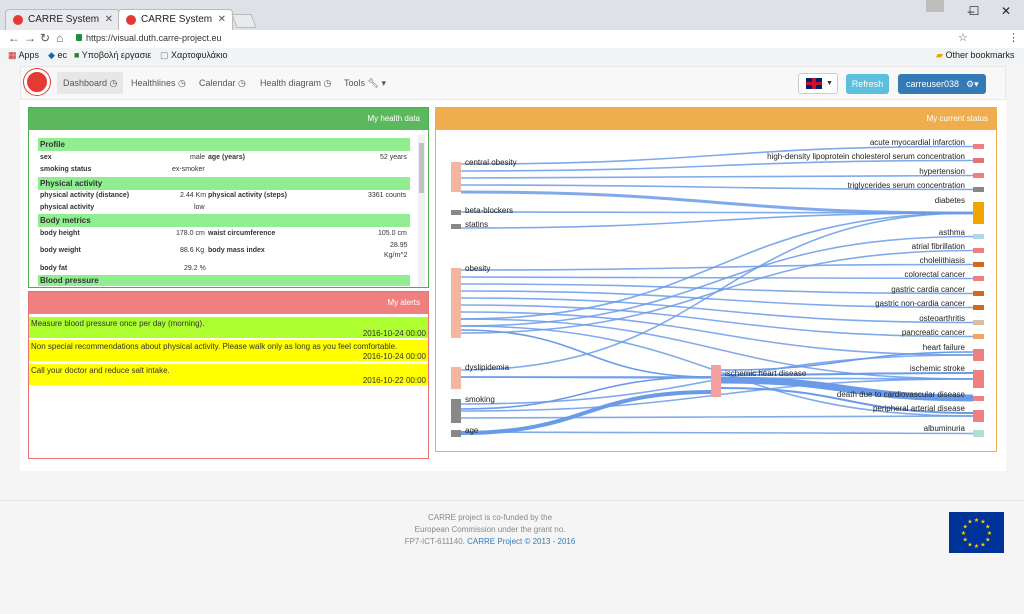 The width and height of the screenshot is (1024, 614). I want to click on bookmark-ypovoli: ■ Υποβολή εργασιε, so click(112, 55).